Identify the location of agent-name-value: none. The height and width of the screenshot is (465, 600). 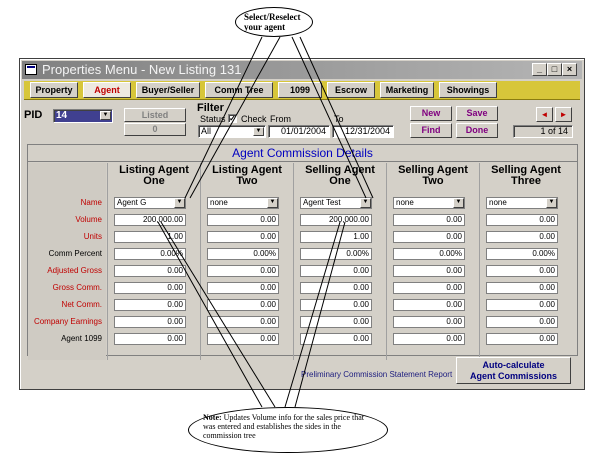
(219, 202).